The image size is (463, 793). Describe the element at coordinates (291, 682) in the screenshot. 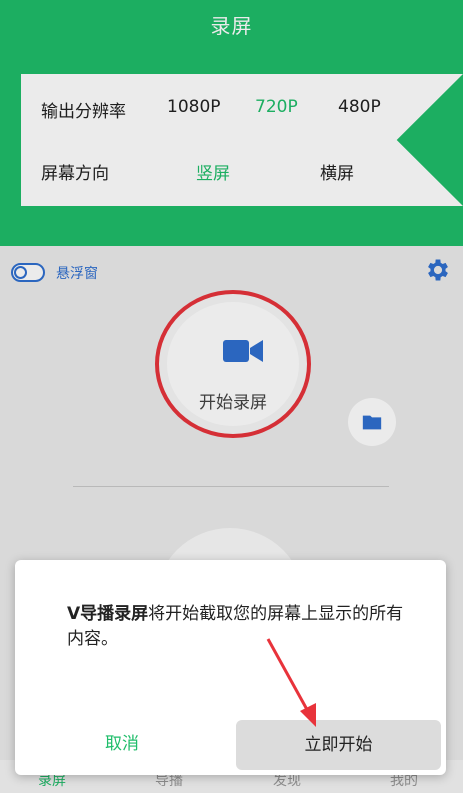

I see `red-arrow-annotation` at that location.